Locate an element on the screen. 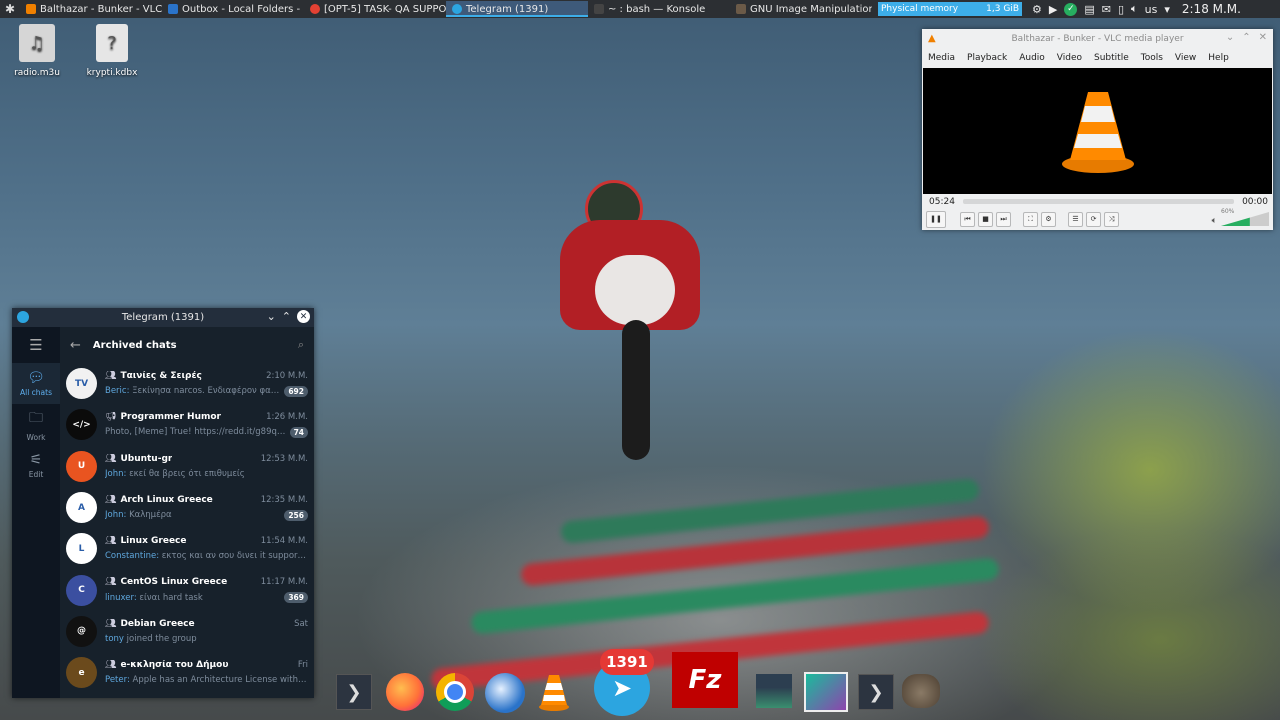  folder-label: All chats is located at coordinates (35, 392).